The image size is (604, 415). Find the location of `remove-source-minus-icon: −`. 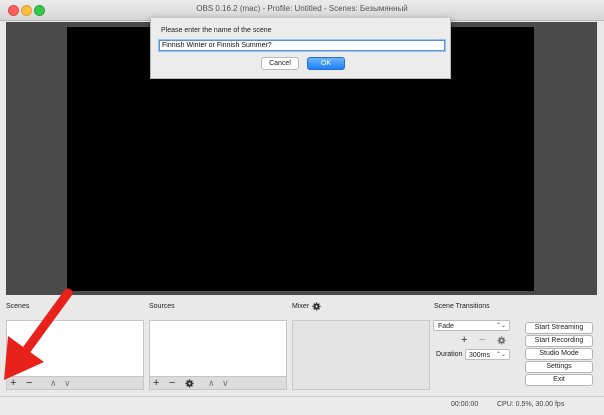

remove-source-minus-icon: − is located at coordinates (172, 383).